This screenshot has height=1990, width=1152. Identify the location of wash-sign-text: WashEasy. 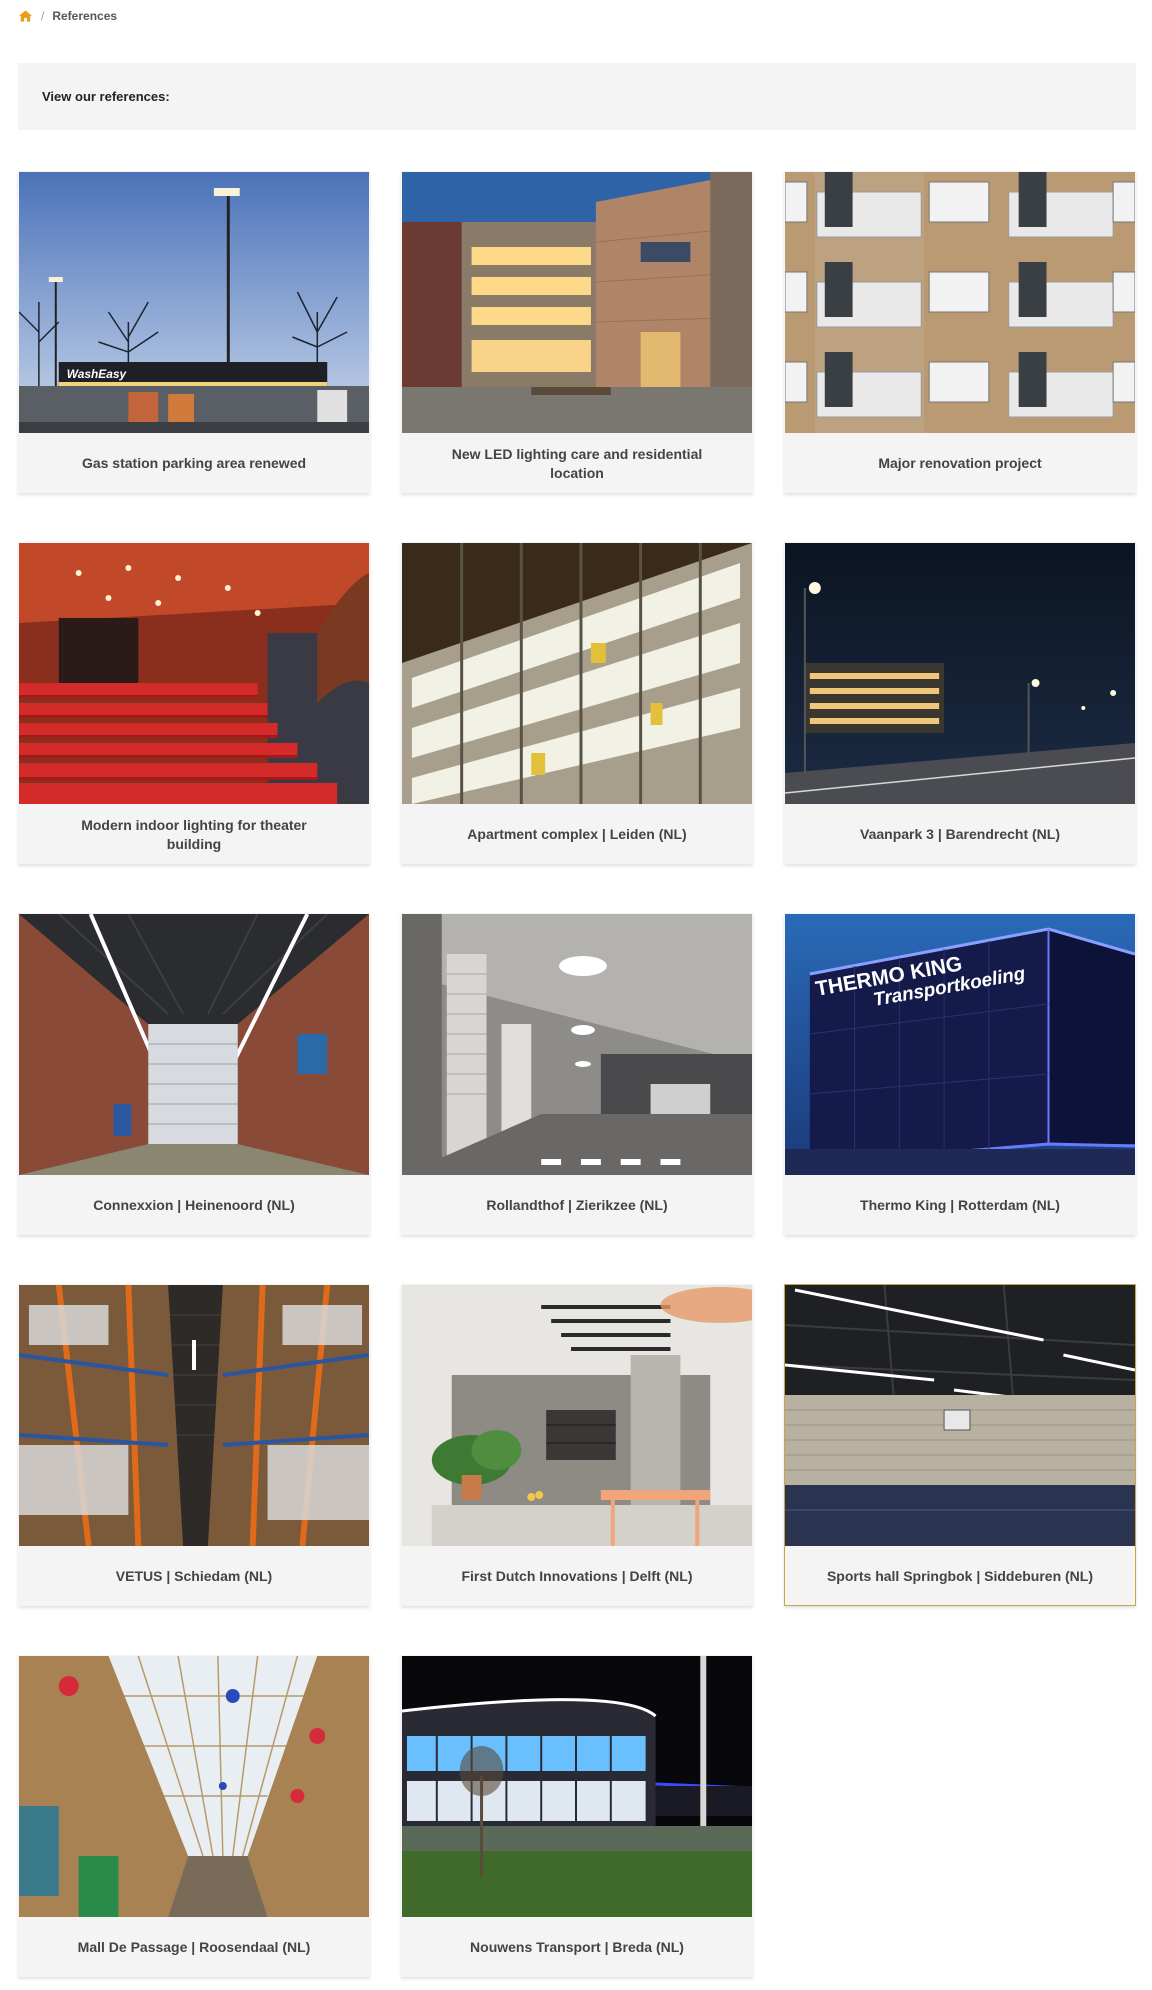
(97, 374).